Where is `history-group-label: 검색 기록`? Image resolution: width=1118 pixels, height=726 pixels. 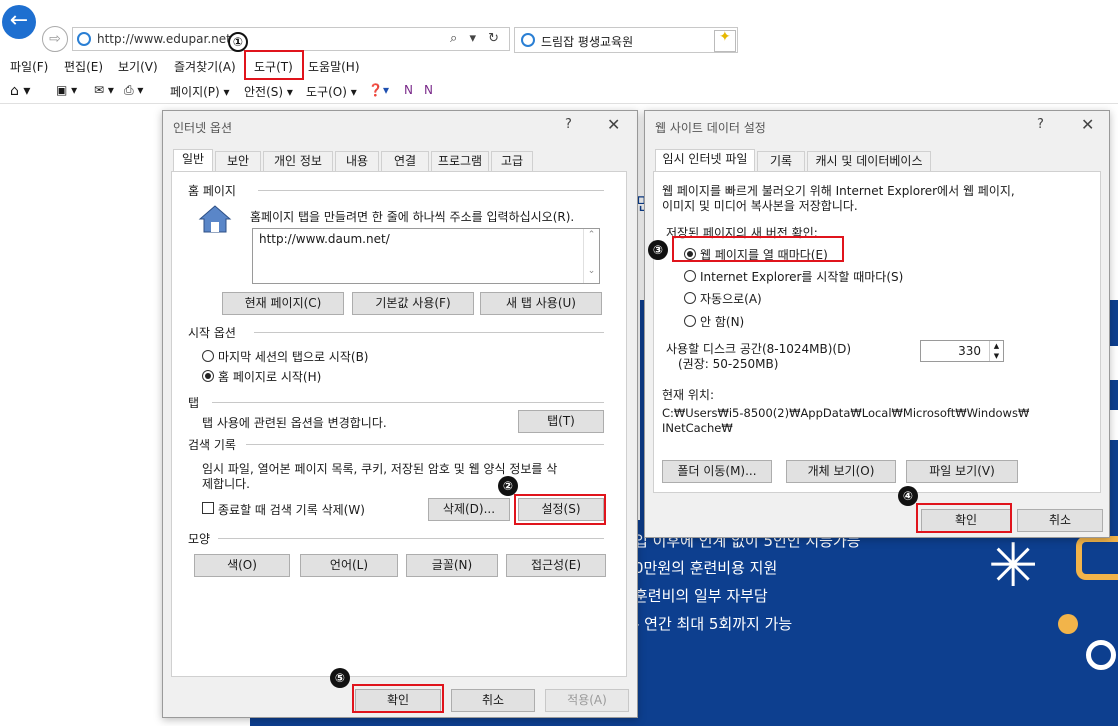 history-group-label: 검색 기록 is located at coordinates (212, 445).